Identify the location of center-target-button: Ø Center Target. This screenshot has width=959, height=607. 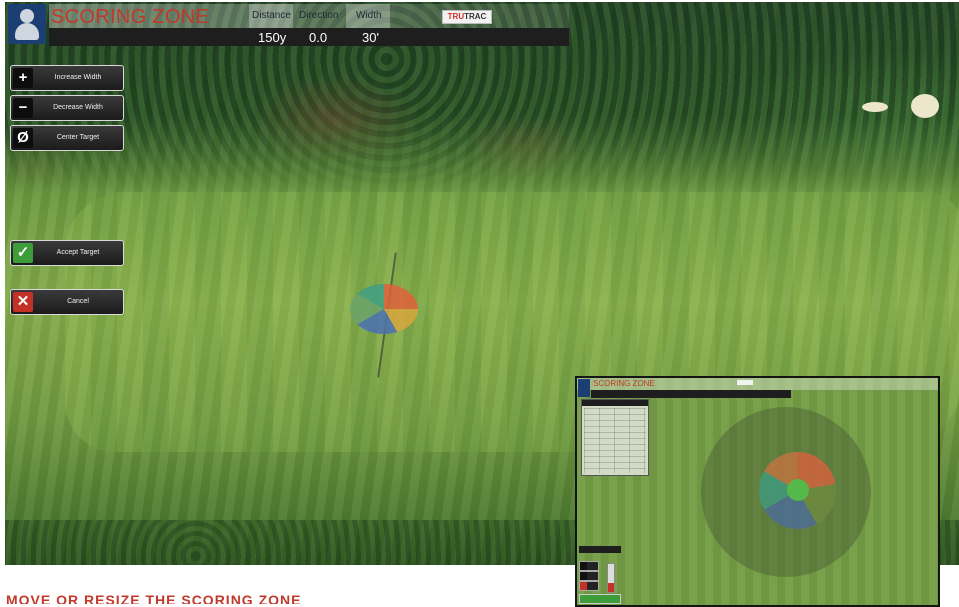
(67, 138).